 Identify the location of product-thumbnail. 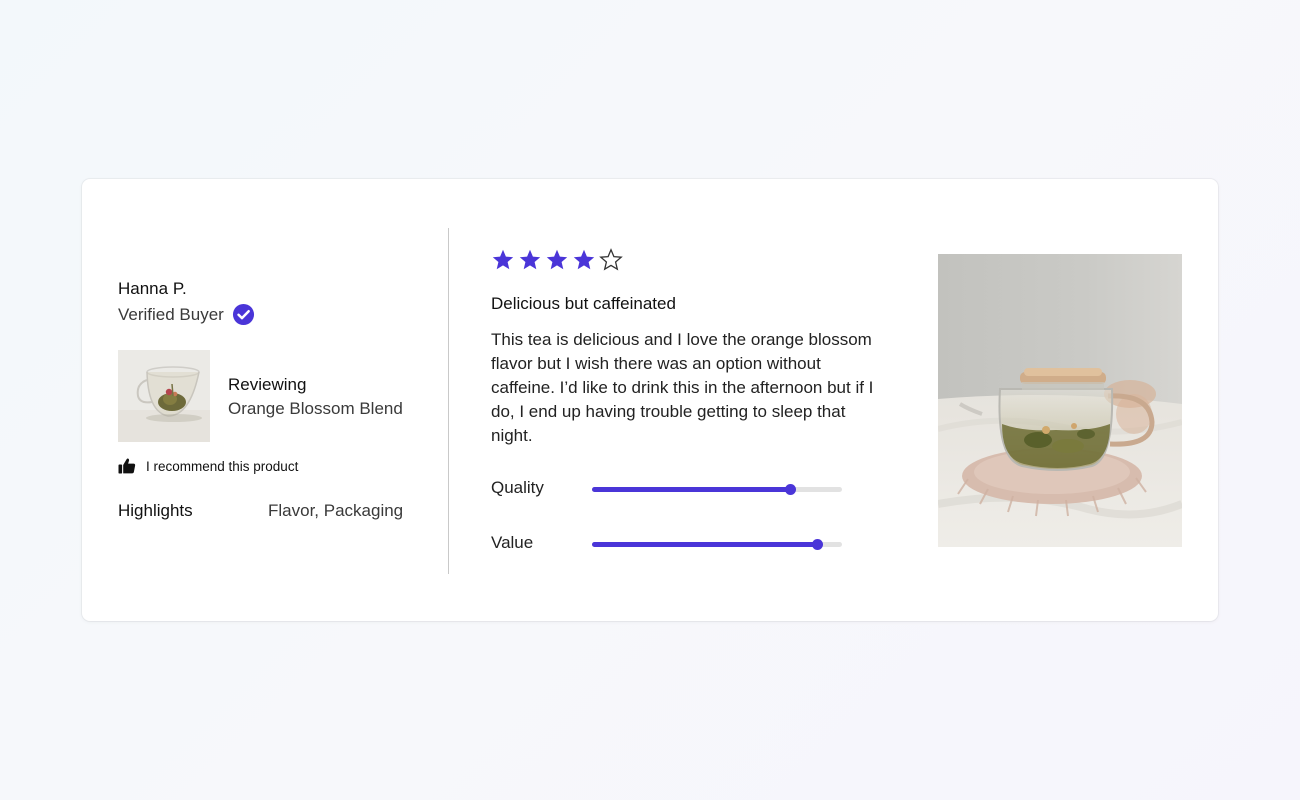
(164, 396).